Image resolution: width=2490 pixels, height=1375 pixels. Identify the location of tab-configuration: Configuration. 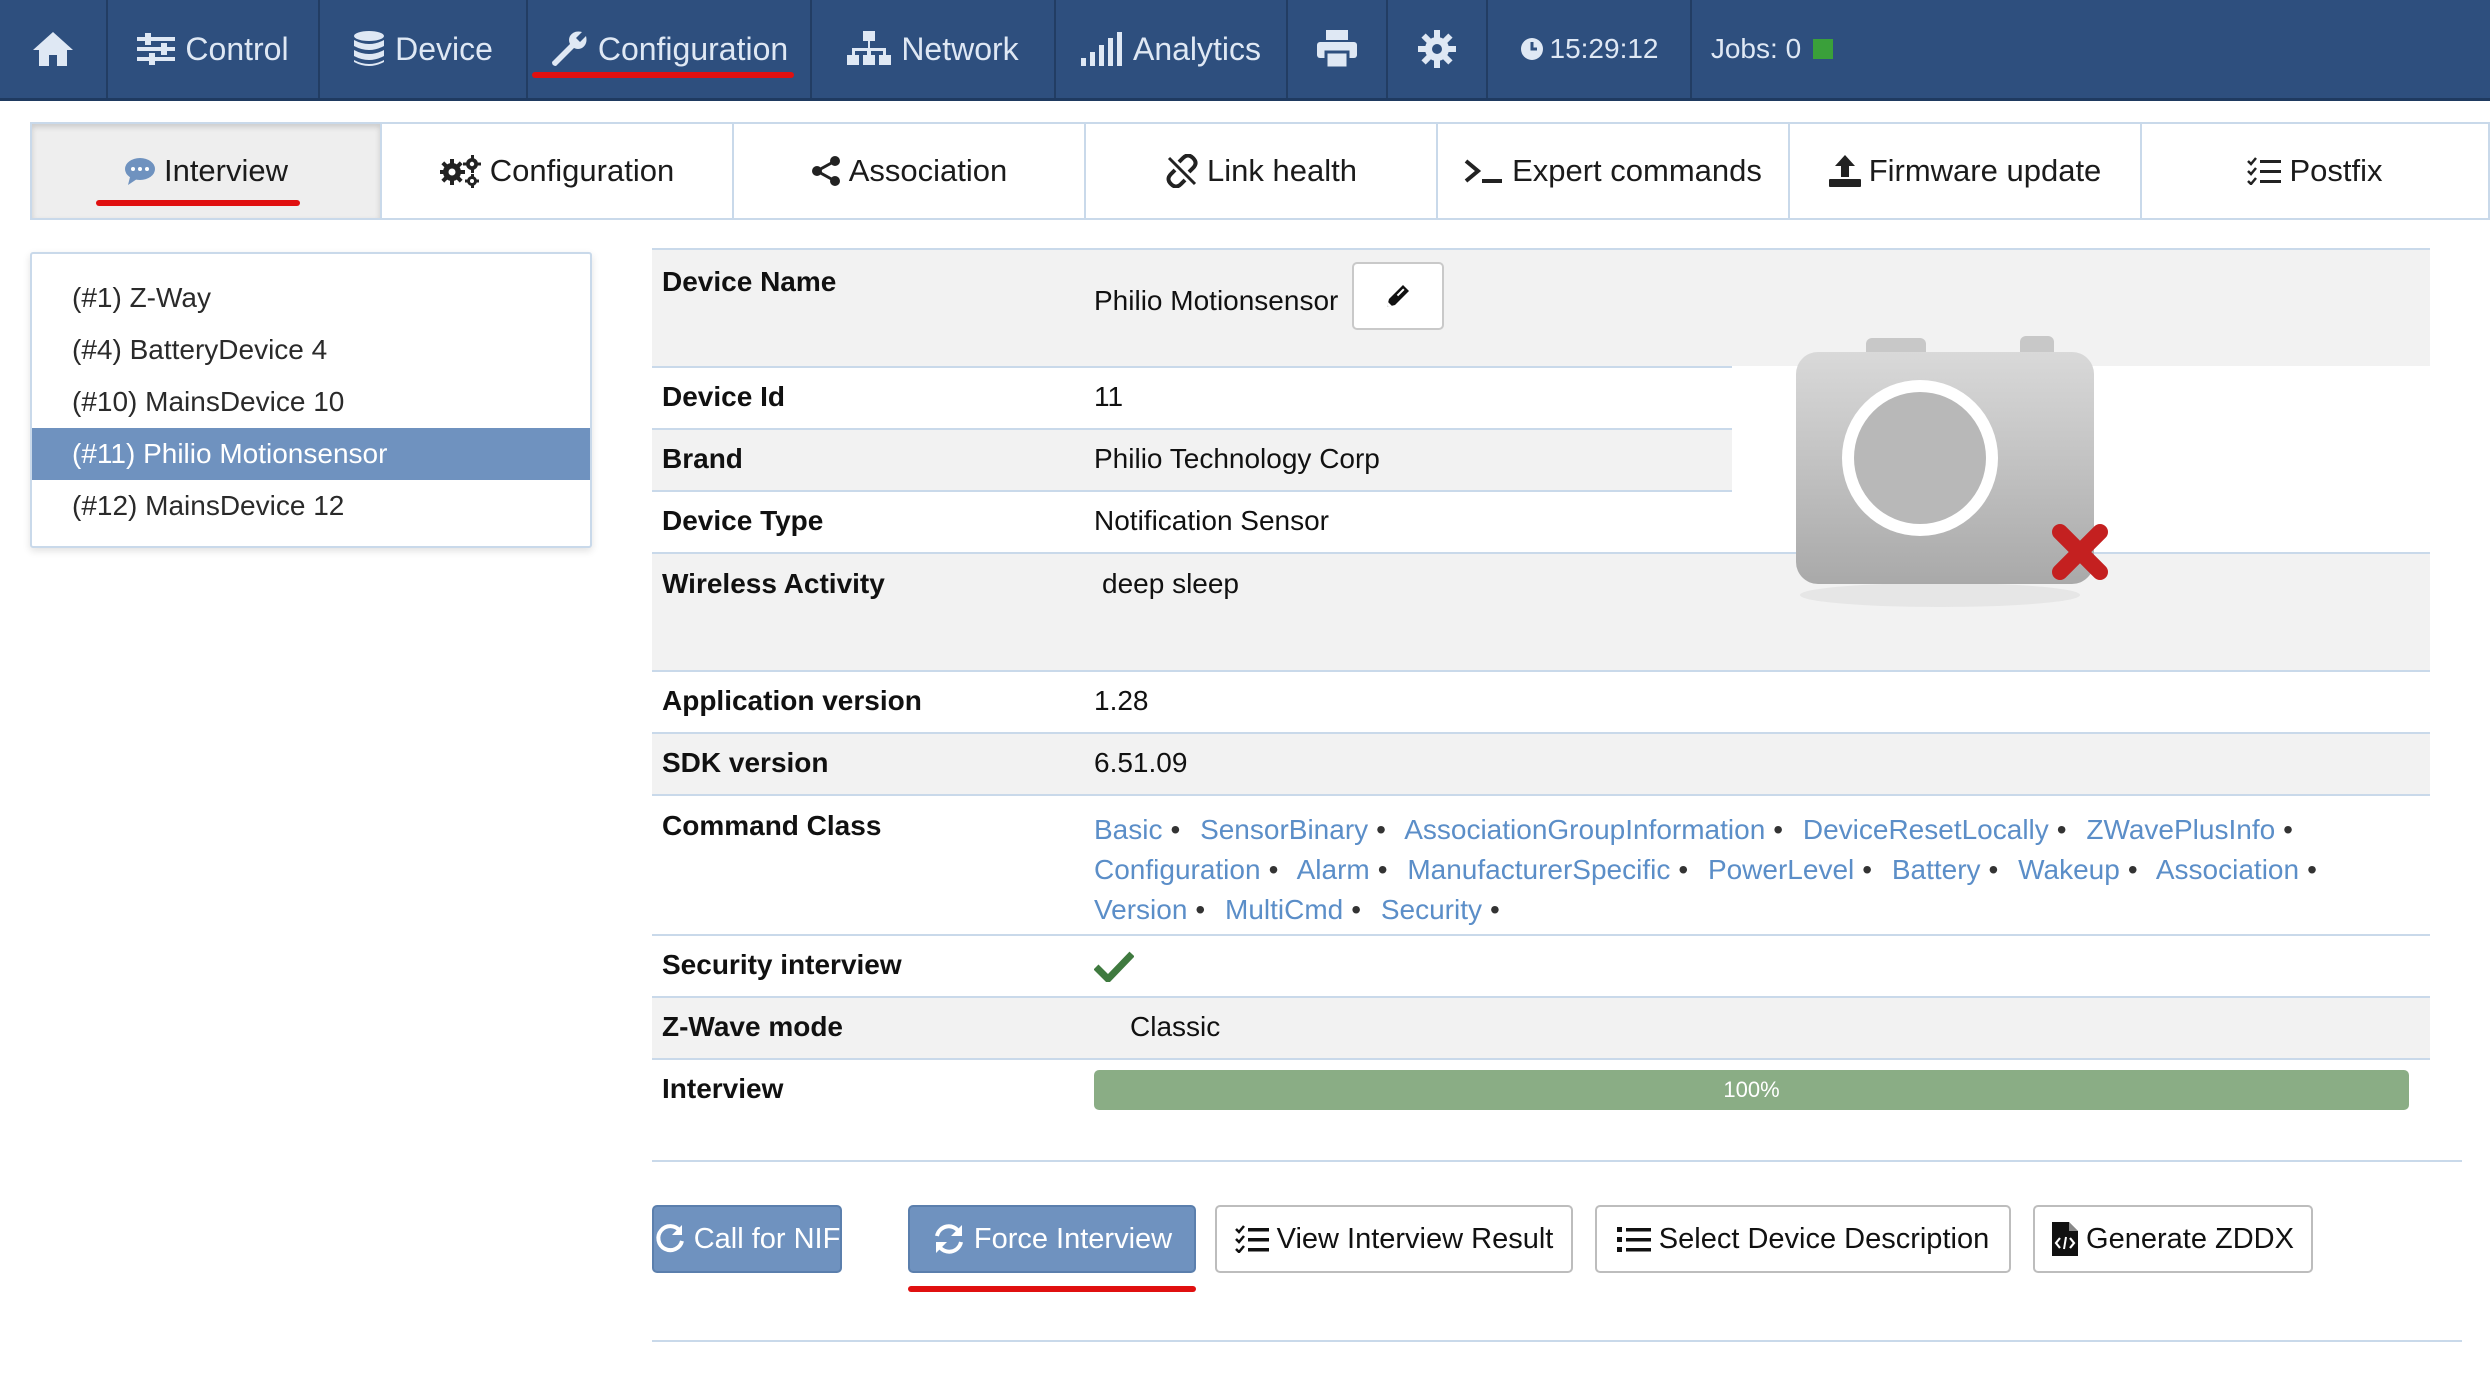
(556, 171).